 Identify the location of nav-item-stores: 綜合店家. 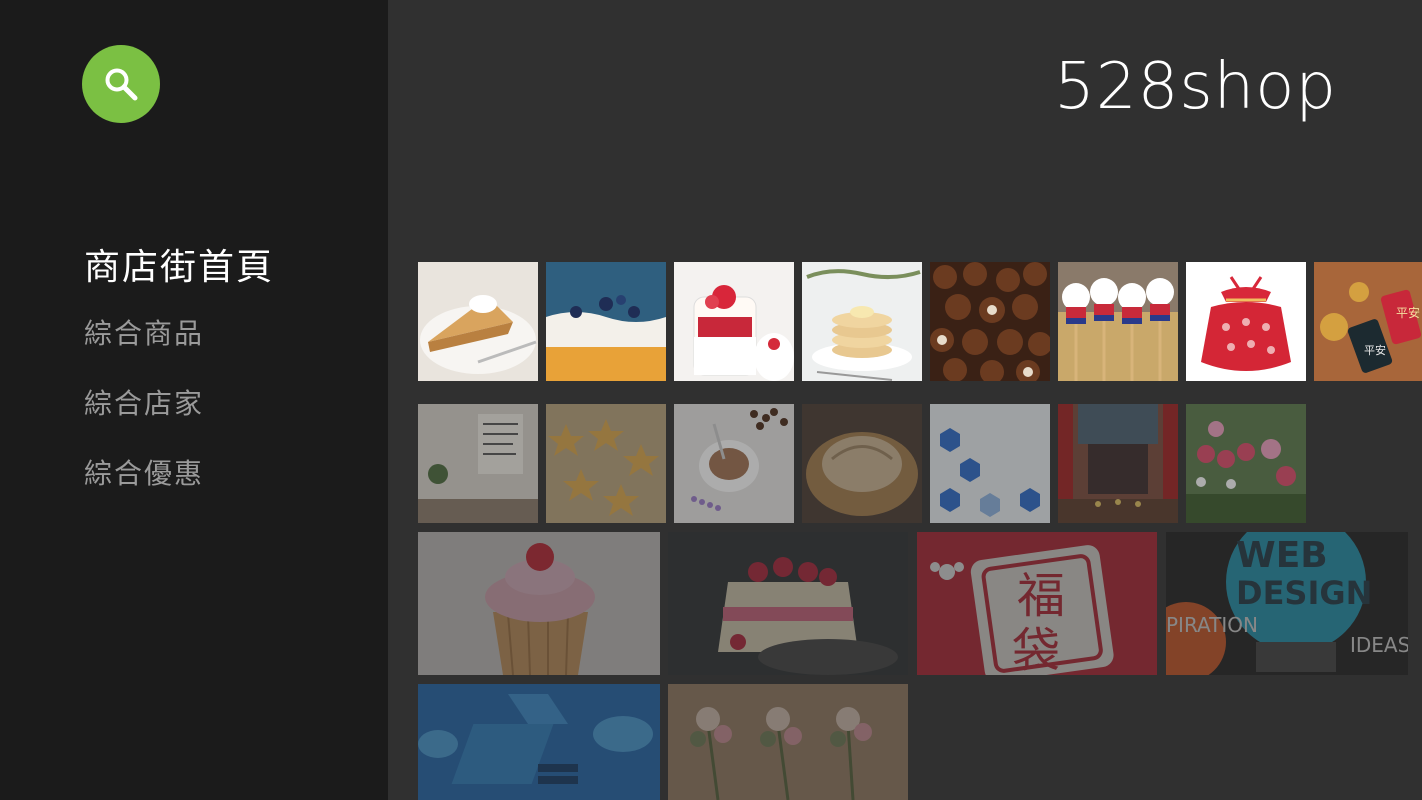
(179, 404).